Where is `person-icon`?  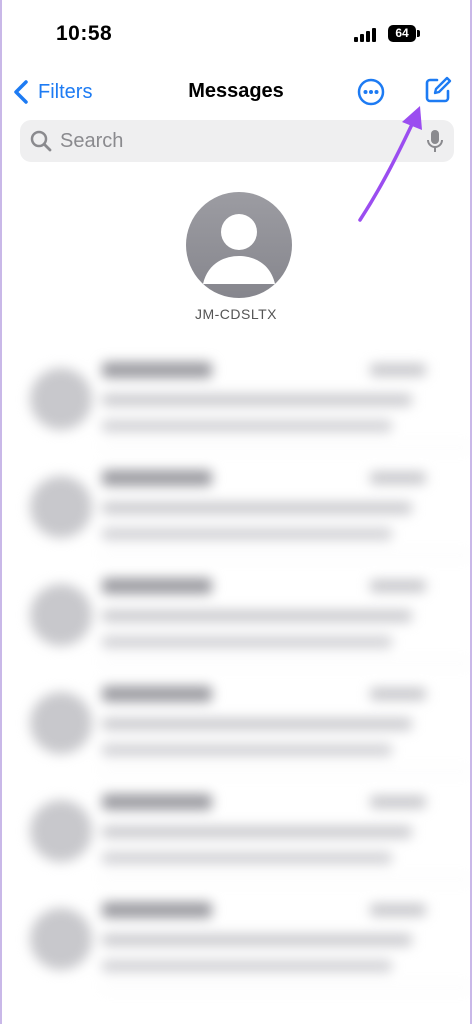
person-icon is located at coordinates (239, 249).